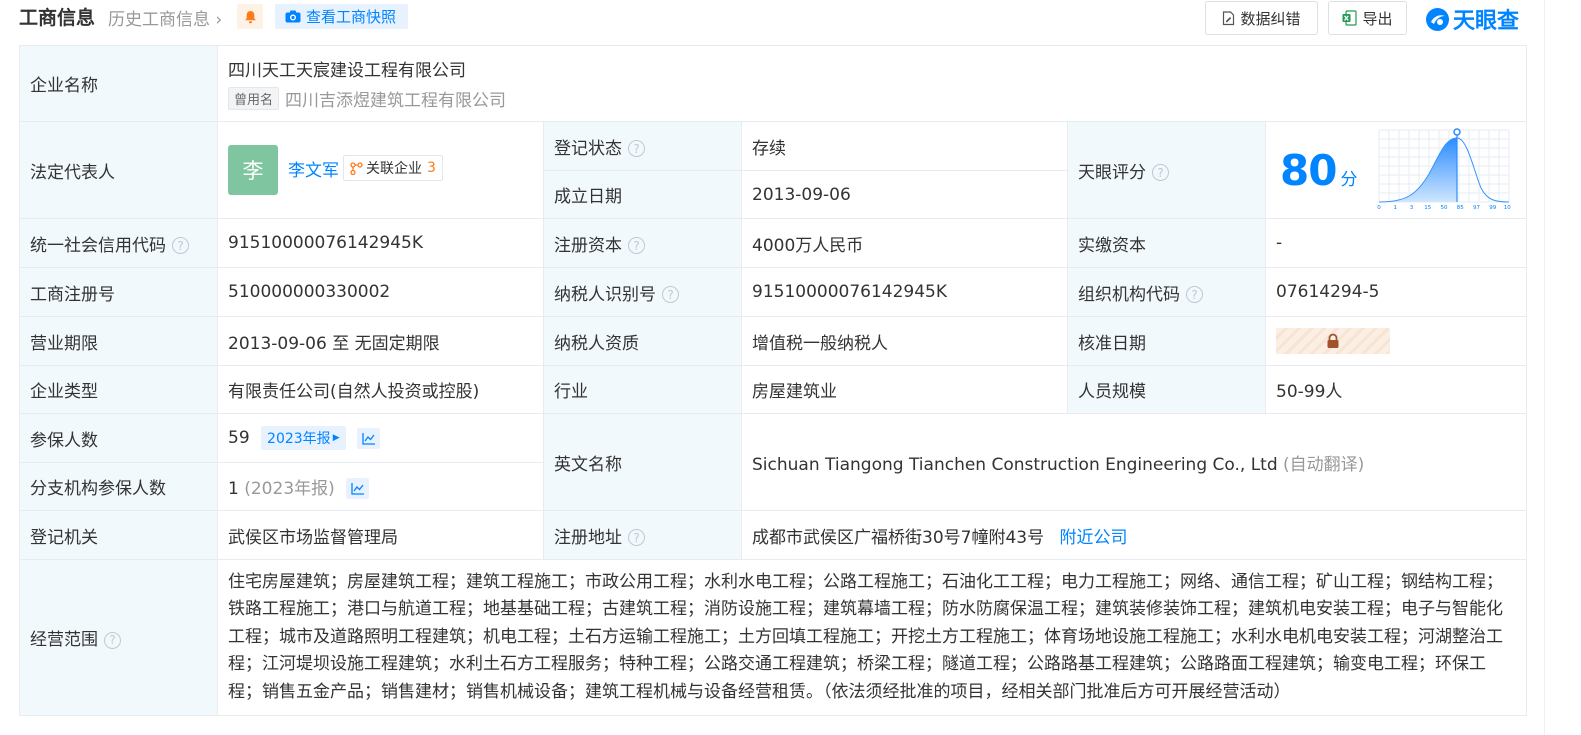  What do you see at coordinates (1493, 208) in the screenshot?
I see `x-tick-label: 99` at bounding box center [1493, 208].